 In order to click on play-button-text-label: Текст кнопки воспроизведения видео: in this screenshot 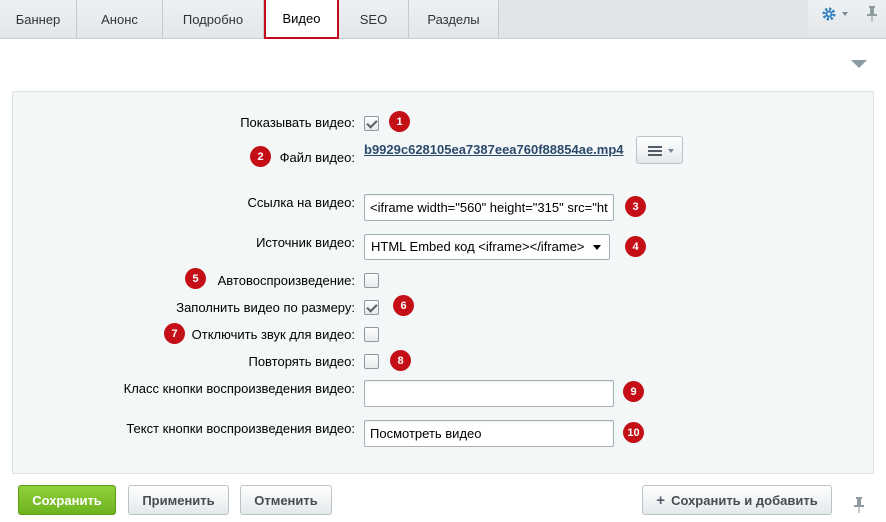, I will do `click(240, 428)`.